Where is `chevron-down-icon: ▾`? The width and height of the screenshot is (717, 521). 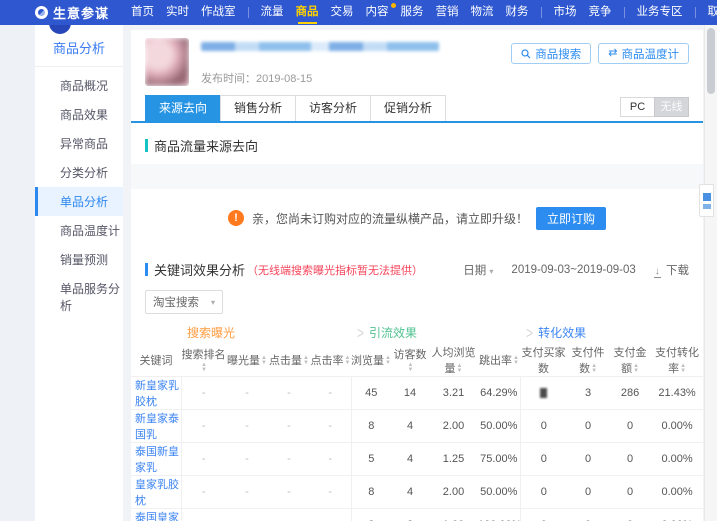
chevron-down-icon: ▾ is located at coordinates (491, 271).